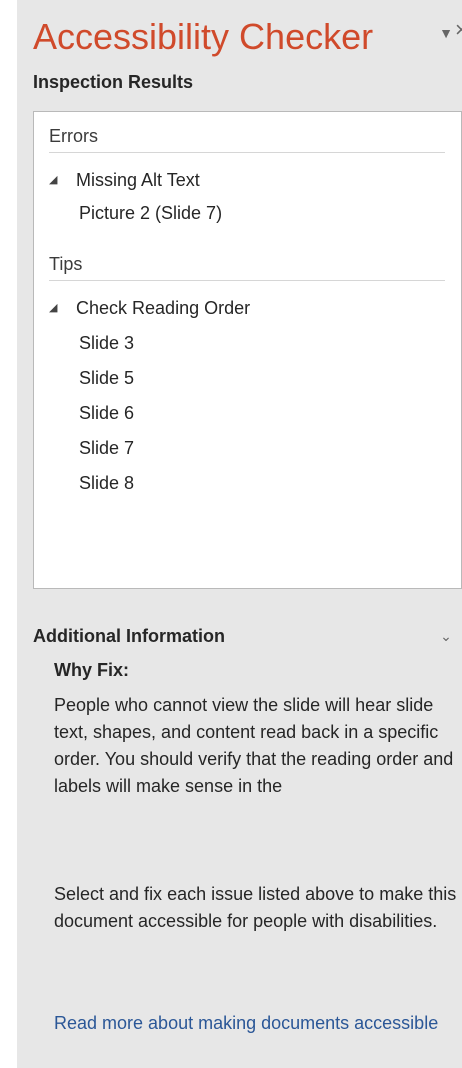  Describe the element at coordinates (138, 180) in the screenshot. I see `category-label: Missing Alt Text` at that location.